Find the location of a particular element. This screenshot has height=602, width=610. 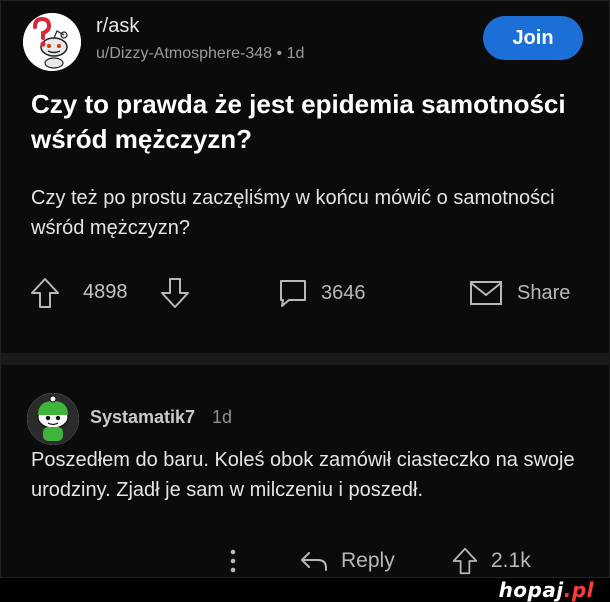

snoo-green-icon is located at coordinates (53, 419).